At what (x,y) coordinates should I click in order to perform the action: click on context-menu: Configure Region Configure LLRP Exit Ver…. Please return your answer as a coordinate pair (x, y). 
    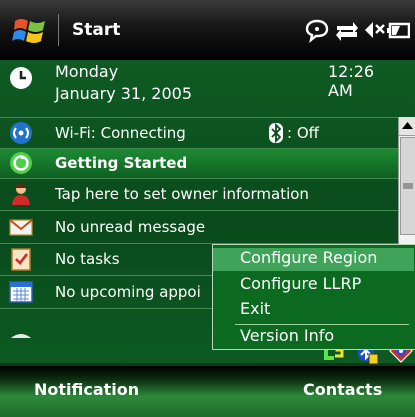
    Looking at the image, I should click on (313, 297).